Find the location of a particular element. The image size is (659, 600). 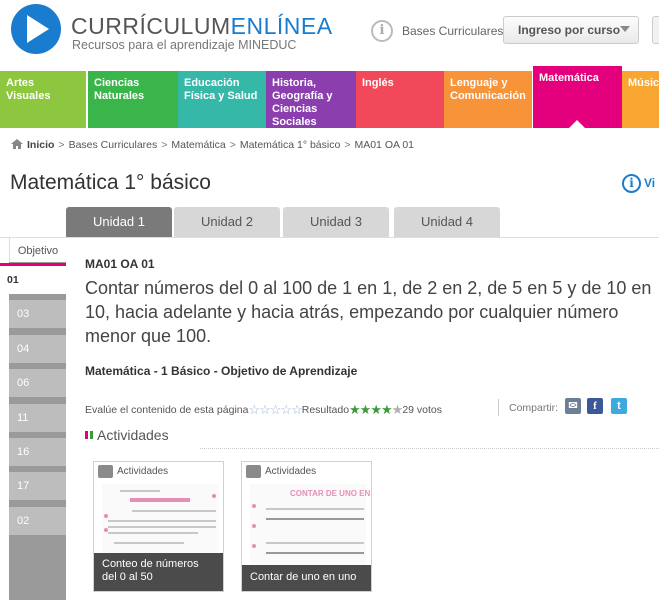

subject-tab-musica: Música is located at coordinates (640, 99).